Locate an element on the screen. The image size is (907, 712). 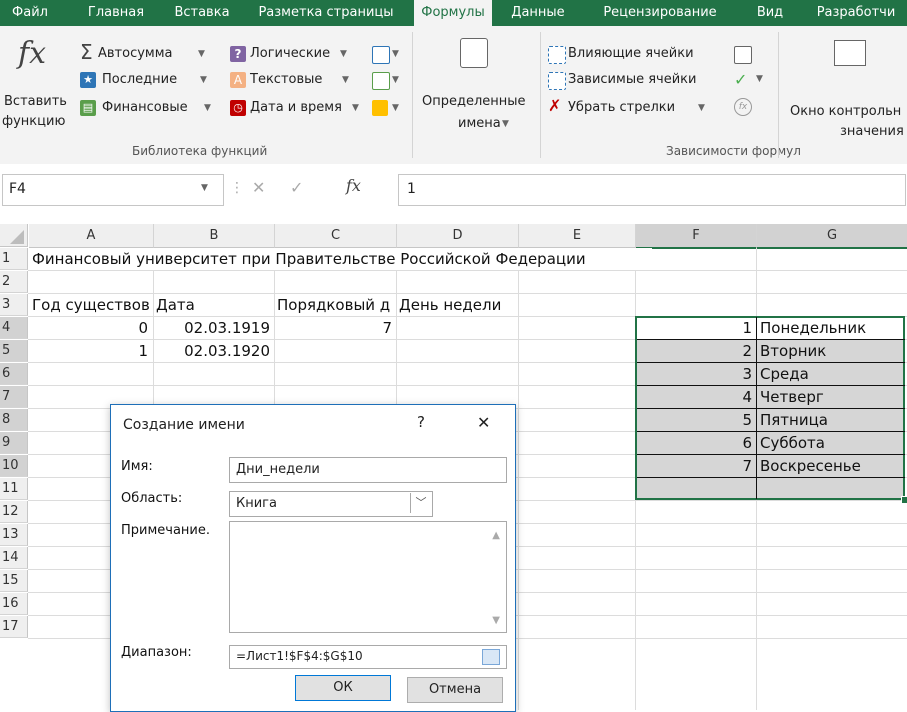
row-header: 16 is located at coordinates (14, 604).